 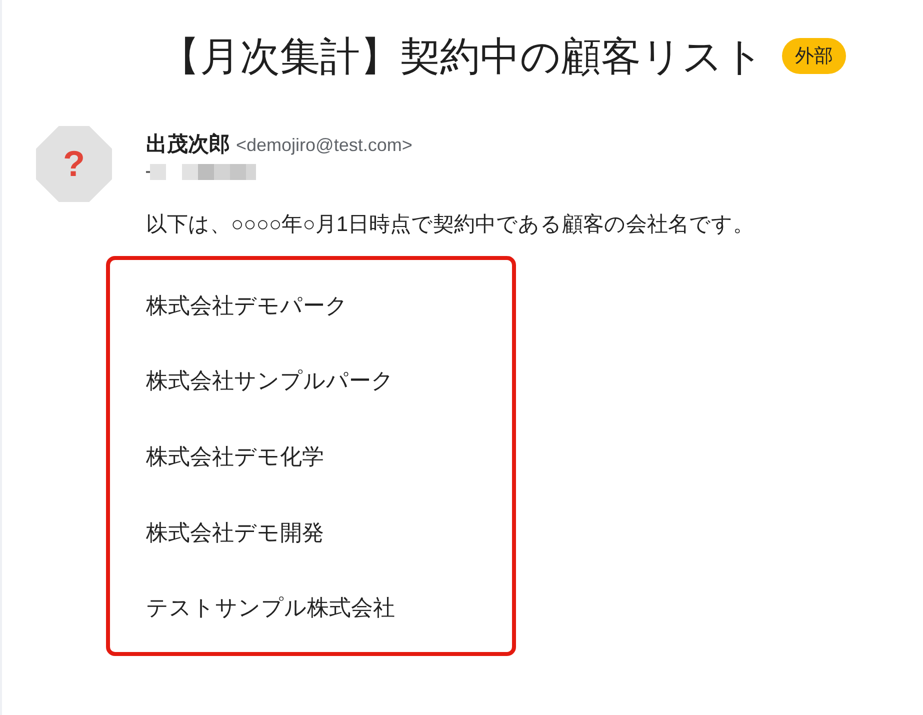 What do you see at coordinates (324, 145) in the screenshot?
I see `sender-email: <demojiro@test.com>` at bounding box center [324, 145].